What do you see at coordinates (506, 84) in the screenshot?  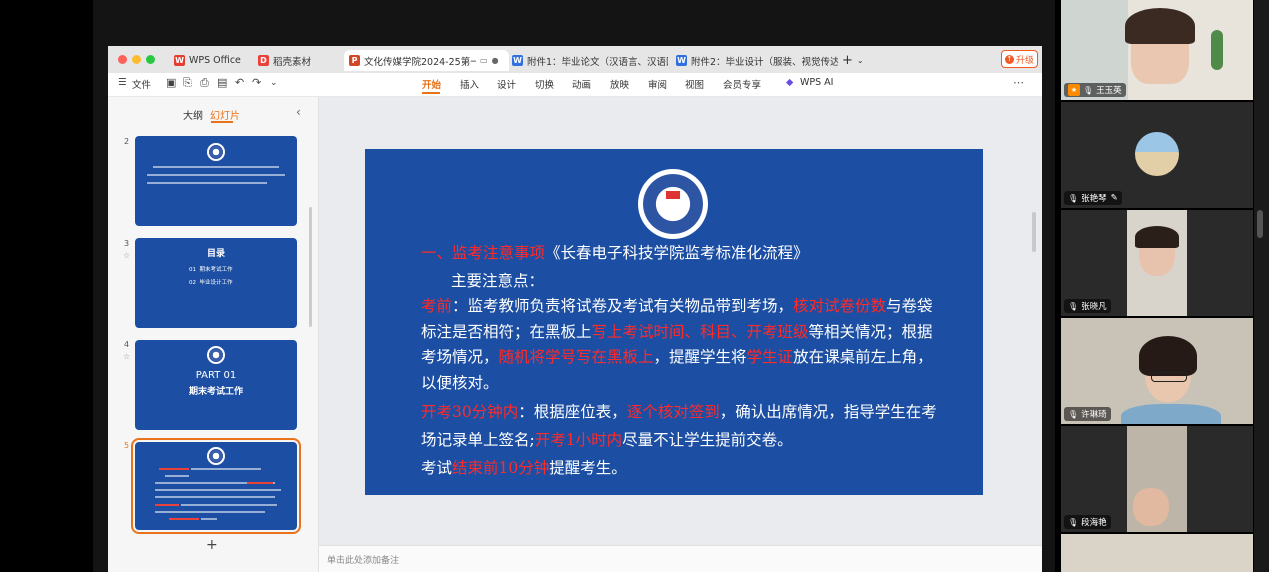 I see `tab-design: 设计` at bounding box center [506, 84].